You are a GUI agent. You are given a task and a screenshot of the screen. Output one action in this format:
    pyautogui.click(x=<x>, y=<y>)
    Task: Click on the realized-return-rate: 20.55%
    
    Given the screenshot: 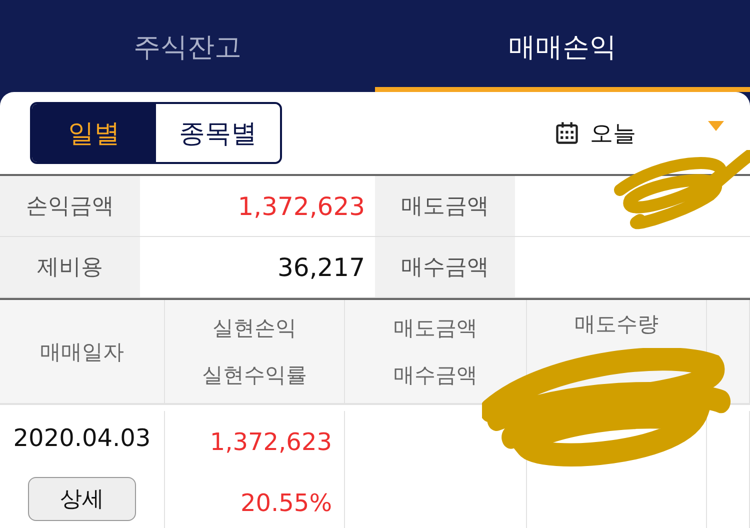 What is the action you would take?
    pyautogui.click(x=286, y=502)
    